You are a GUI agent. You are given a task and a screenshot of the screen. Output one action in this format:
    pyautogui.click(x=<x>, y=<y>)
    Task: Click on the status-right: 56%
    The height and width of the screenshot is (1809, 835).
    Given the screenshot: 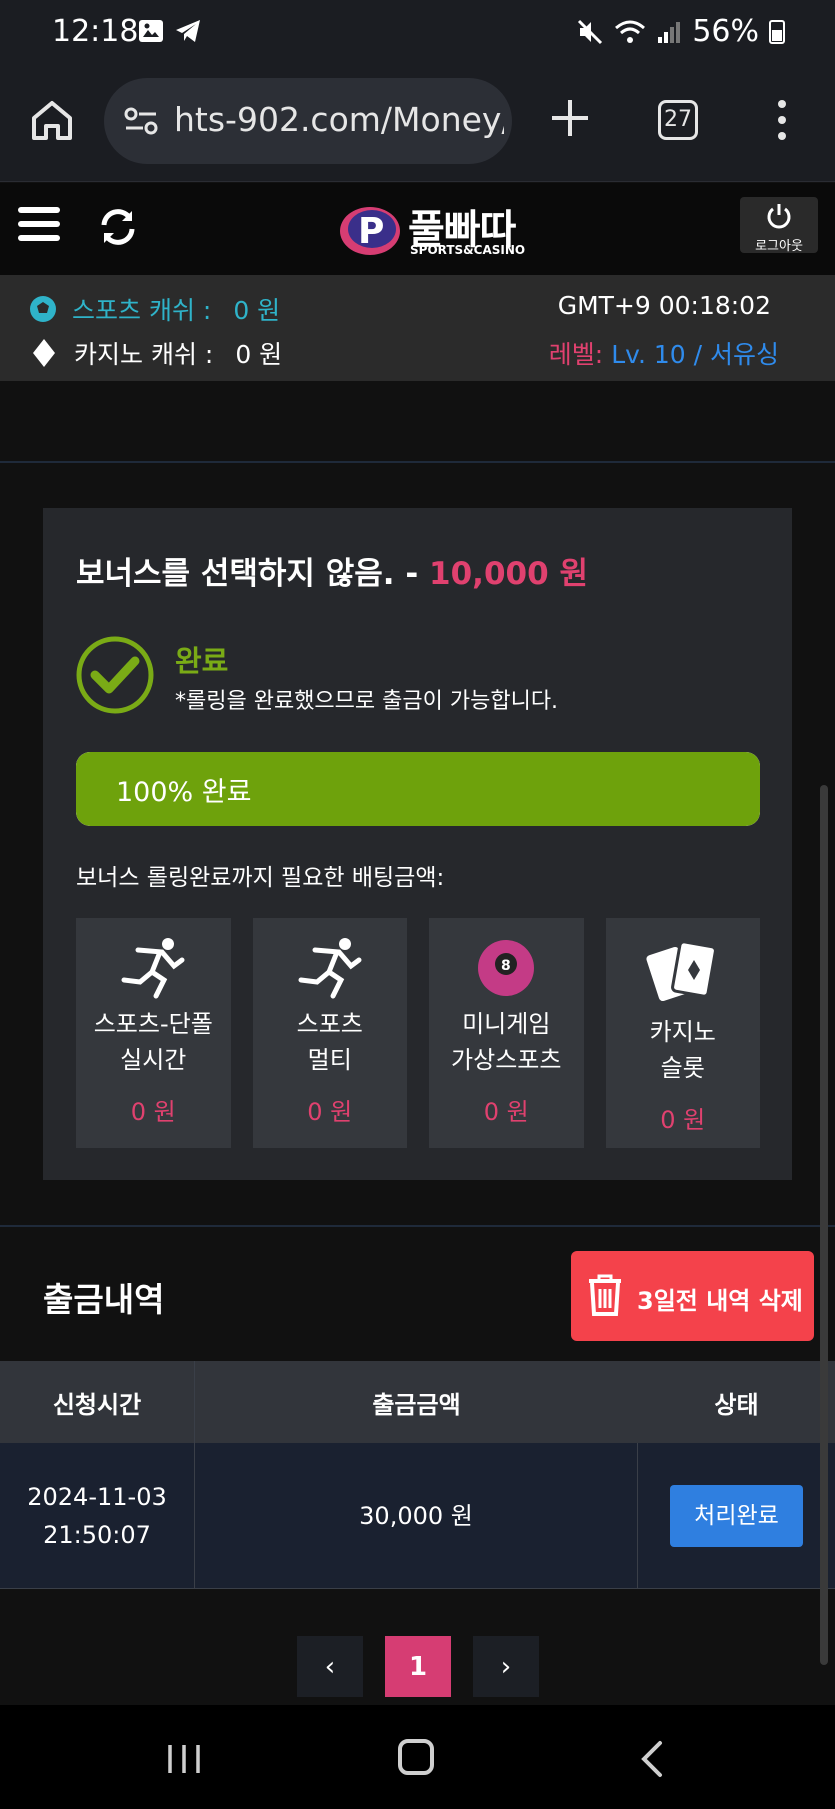 What is the action you would take?
    pyautogui.click(x=680, y=31)
    